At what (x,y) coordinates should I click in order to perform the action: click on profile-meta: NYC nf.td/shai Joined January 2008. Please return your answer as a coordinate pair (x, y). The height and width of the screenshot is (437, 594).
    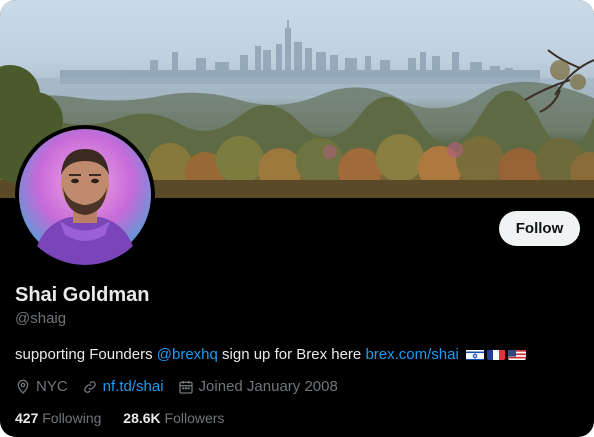
    Looking at the image, I should click on (183, 386).